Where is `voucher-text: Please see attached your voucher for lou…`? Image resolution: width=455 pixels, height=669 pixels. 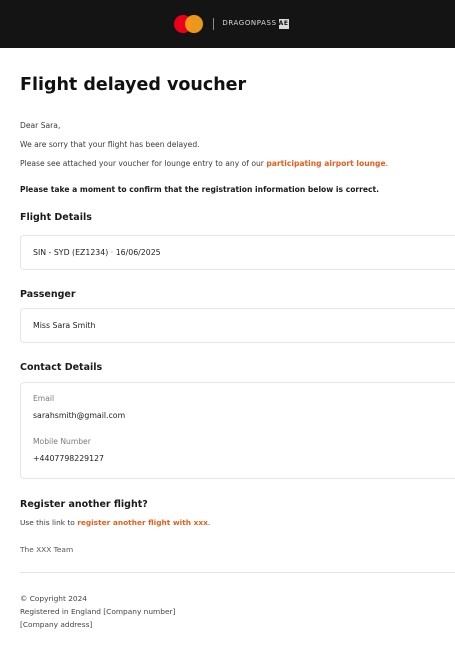 voucher-text: Please see attached your voucher for lou… is located at coordinates (204, 163).